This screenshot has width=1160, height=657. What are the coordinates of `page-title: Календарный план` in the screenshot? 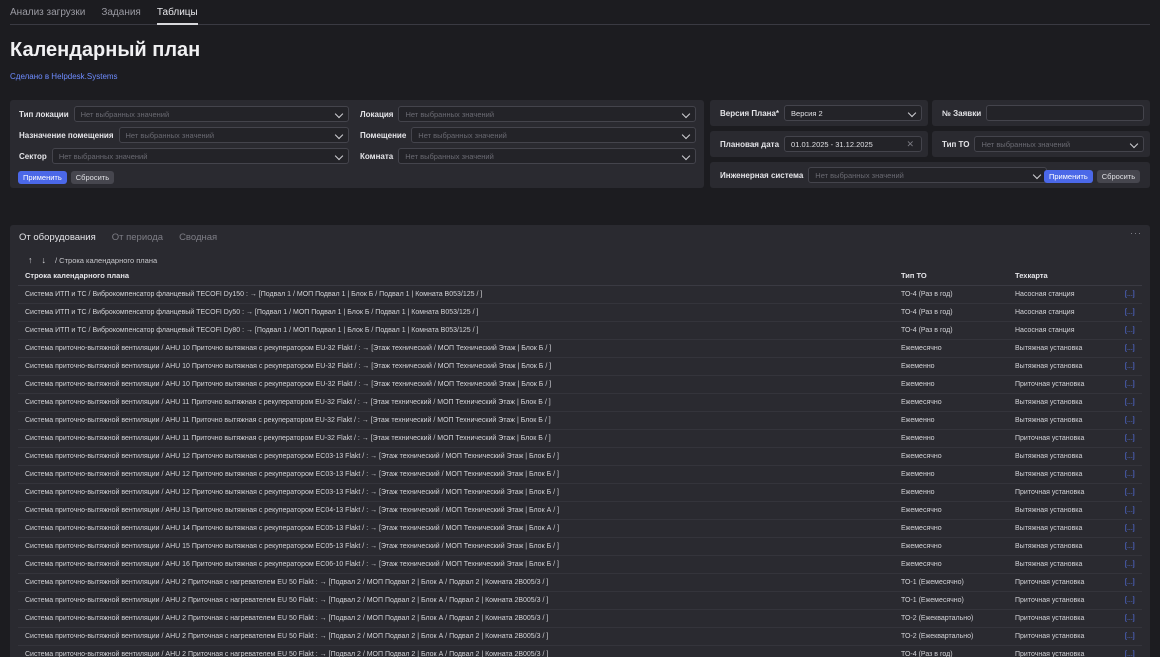 It's located at (105, 50).